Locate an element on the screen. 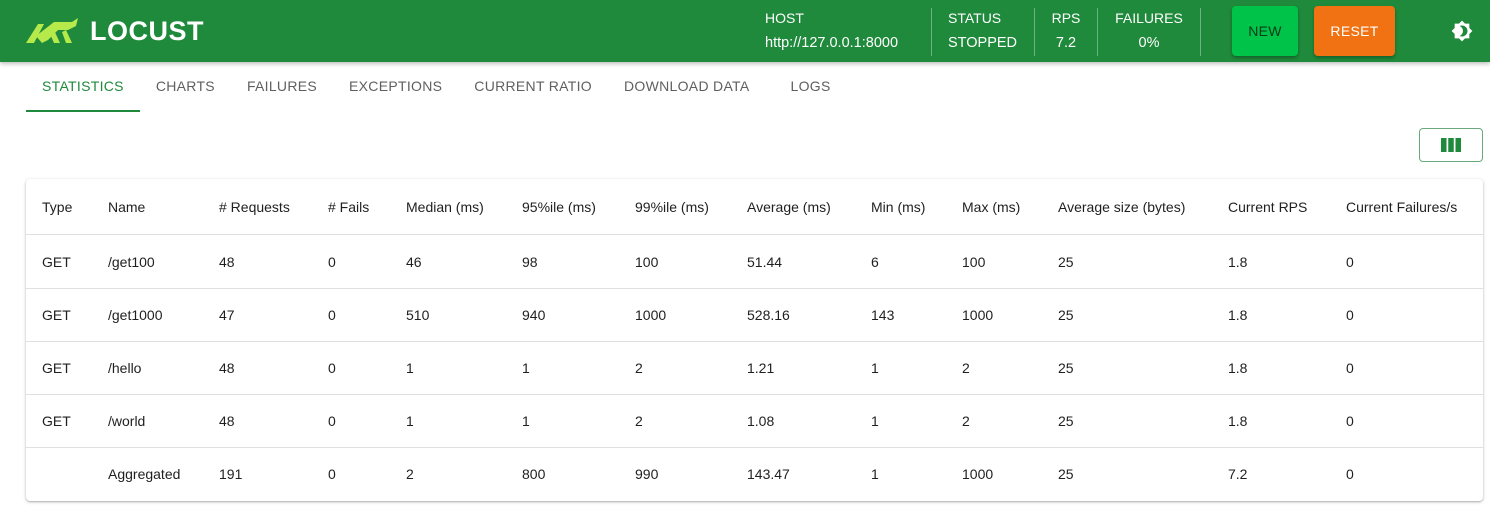  locust-logo-icon is located at coordinates (52, 30).